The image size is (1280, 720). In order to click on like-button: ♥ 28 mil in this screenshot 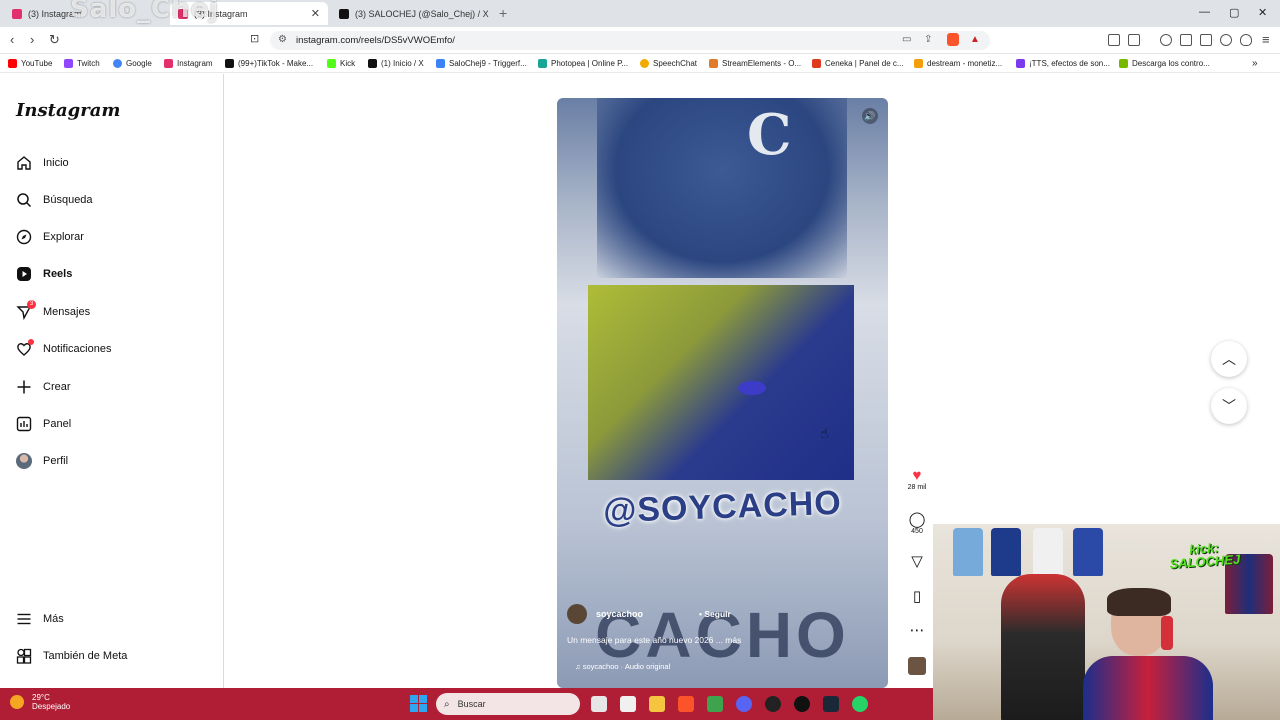, I will do `click(917, 479)`.